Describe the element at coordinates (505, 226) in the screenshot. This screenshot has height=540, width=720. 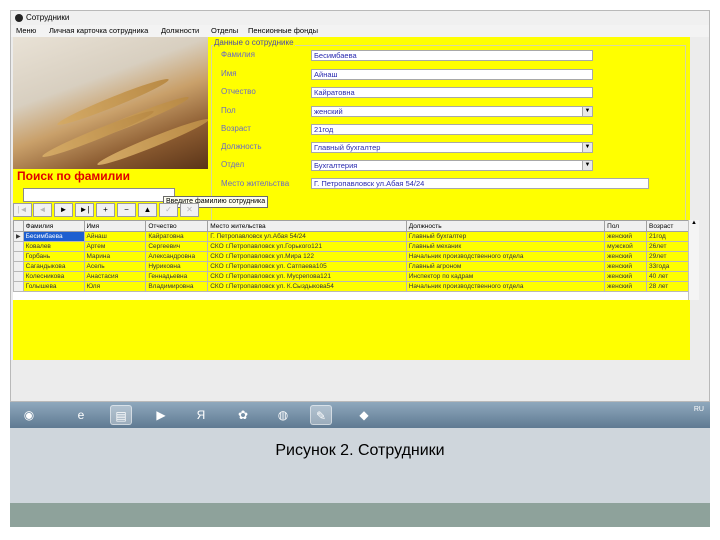
I see `column-header-position: Должность` at that location.